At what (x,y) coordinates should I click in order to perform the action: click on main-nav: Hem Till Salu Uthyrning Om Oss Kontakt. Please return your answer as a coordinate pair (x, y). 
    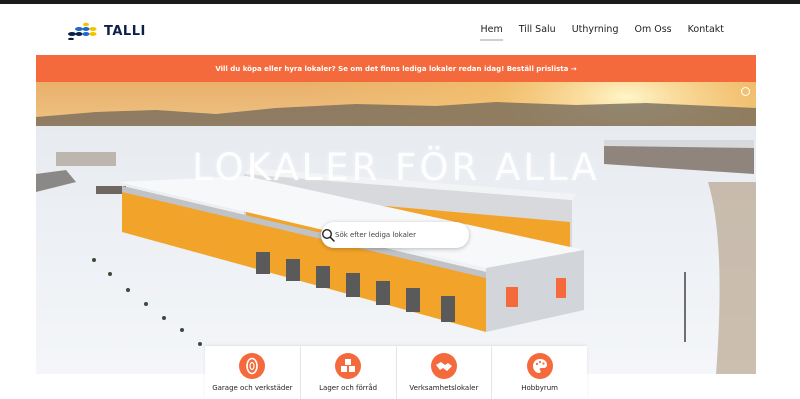
    Looking at the image, I should click on (602, 32).